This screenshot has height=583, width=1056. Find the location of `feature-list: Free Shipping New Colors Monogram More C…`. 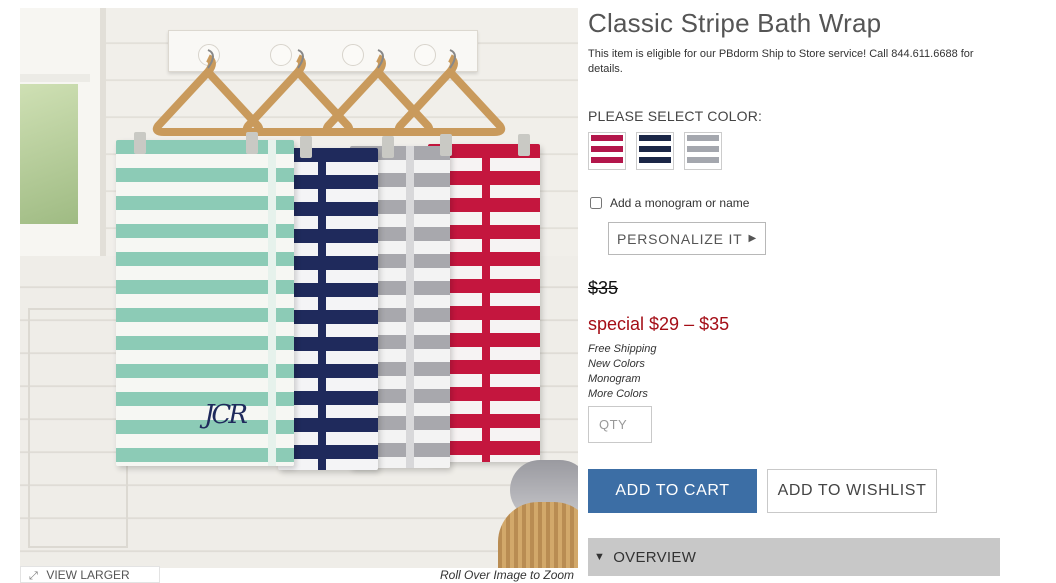

feature-list: Free Shipping New Colors Monogram More C… is located at coordinates (622, 372).